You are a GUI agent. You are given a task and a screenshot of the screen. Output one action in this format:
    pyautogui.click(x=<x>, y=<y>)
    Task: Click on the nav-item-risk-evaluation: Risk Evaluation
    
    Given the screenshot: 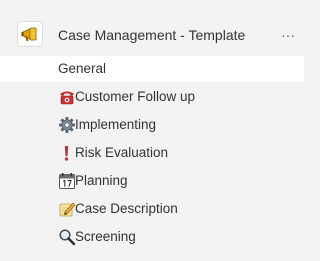 What is the action you would take?
    pyautogui.click(x=152, y=153)
    